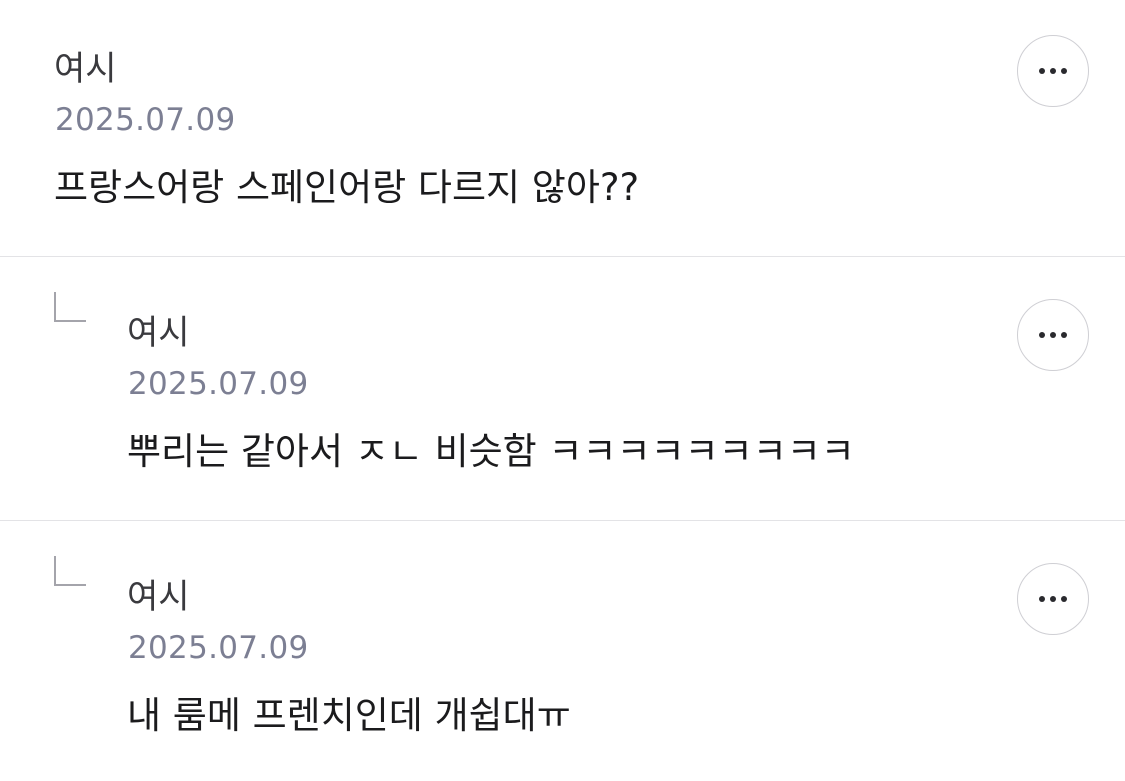  I want to click on comment-text: 프랑스어랑 스페인어랑 다르지 않아??, so click(347, 187).